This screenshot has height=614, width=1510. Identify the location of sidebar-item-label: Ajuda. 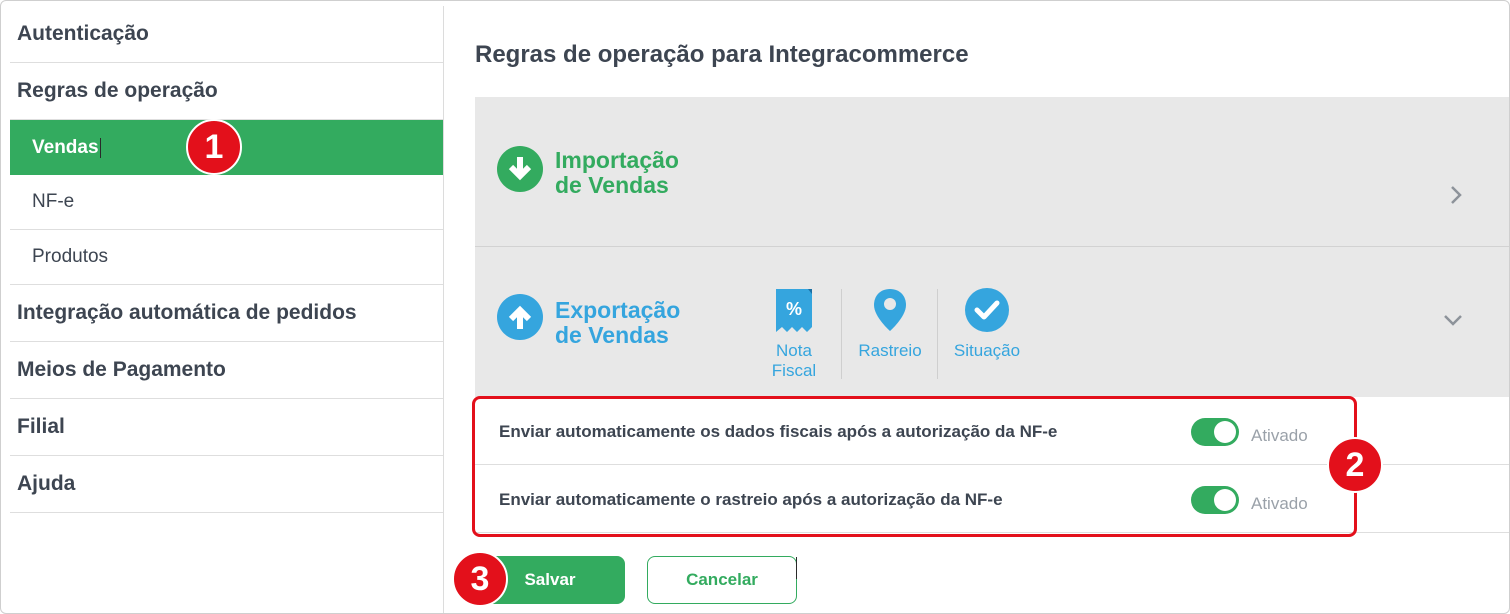
(46, 483).